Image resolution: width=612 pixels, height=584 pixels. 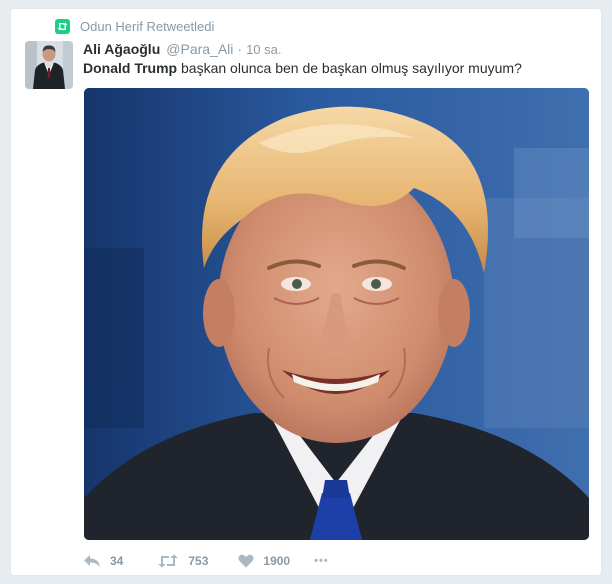 What do you see at coordinates (246, 561) in the screenshot?
I see `heart-icon` at bounding box center [246, 561].